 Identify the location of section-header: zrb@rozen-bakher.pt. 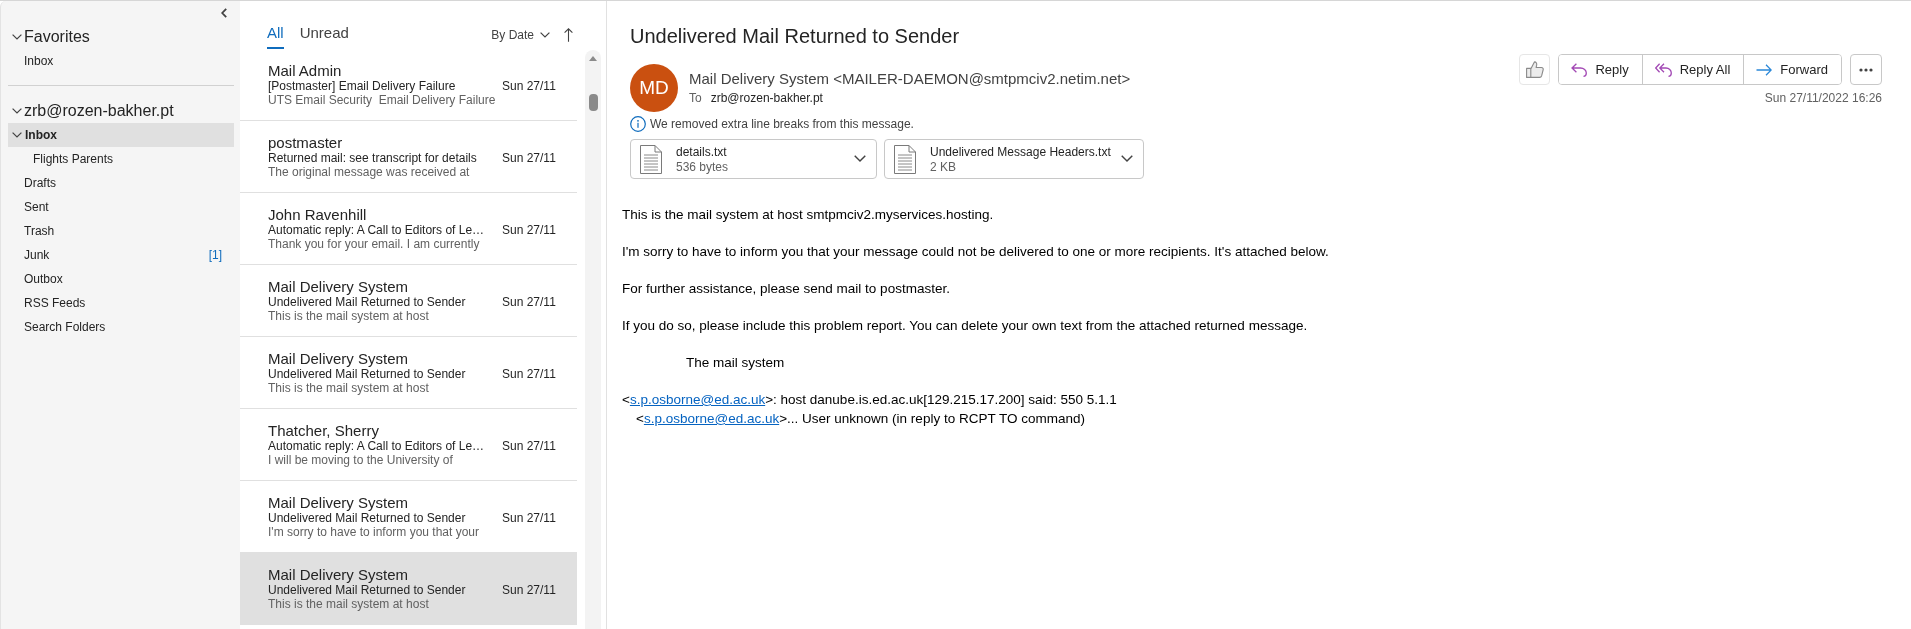
(121, 111).